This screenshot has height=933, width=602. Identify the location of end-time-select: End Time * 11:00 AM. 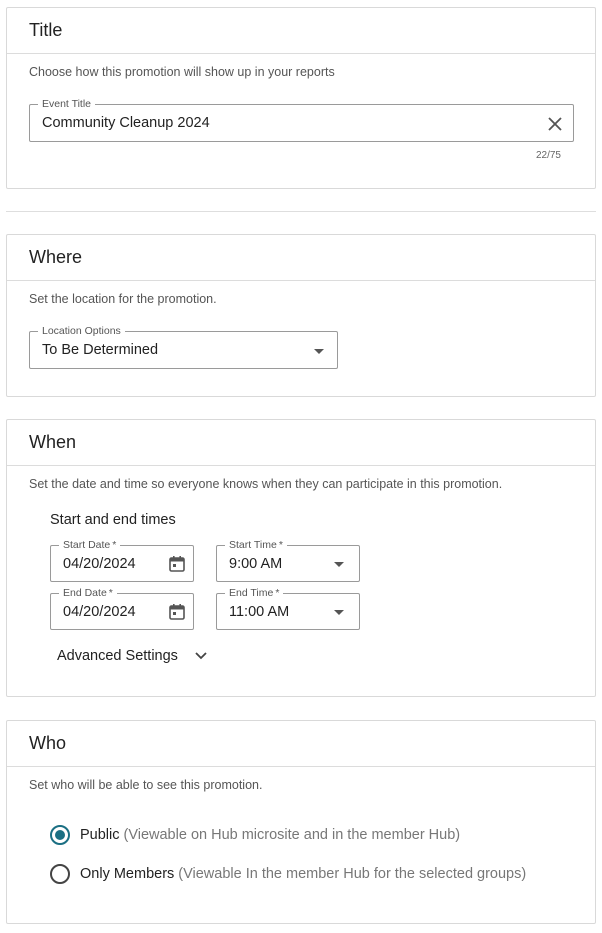
(288, 608).